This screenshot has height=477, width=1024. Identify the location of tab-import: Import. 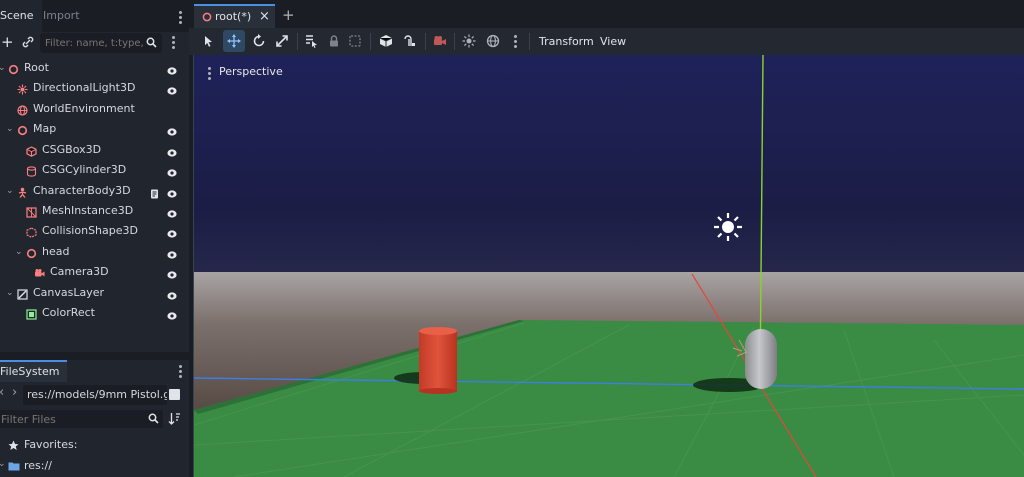
(61, 16).